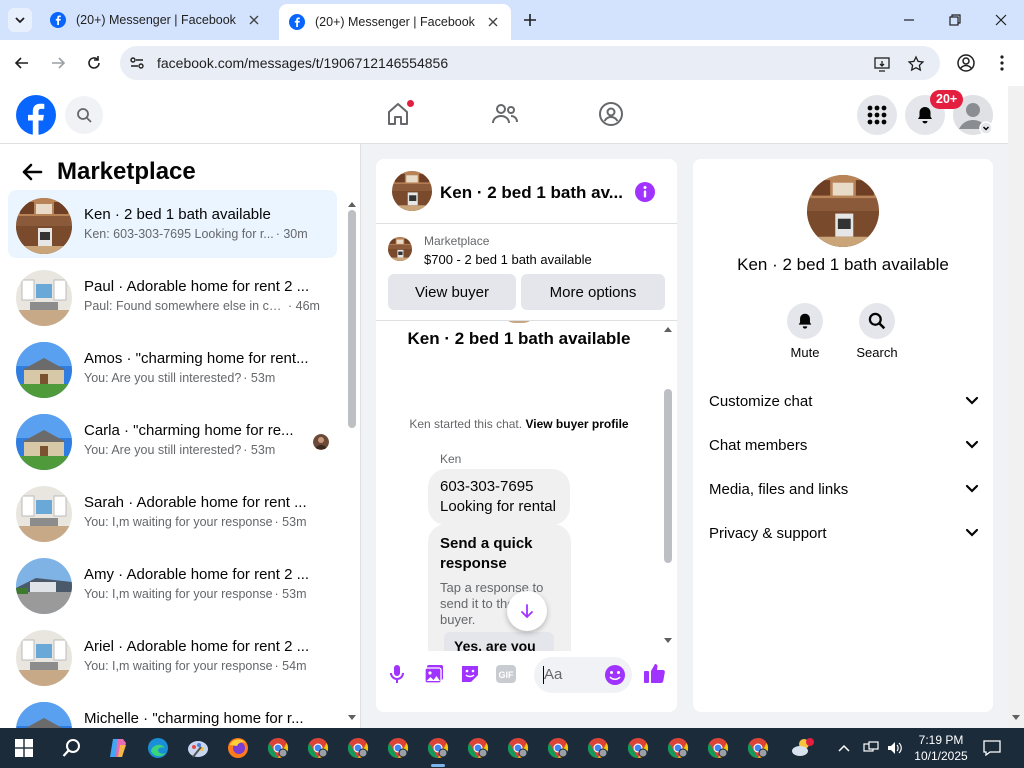 This screenshot has height=768, width=1024. Describe the element at coordinates (802, 748) in the screenshot. I see `weather-icon` at that location.